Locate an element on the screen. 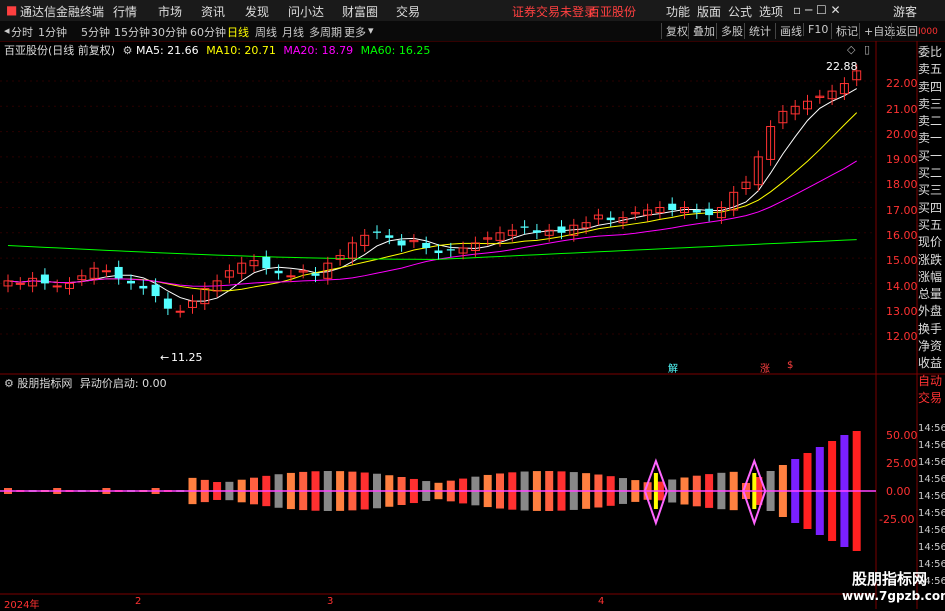  sub-ylabel-25: 25.00 is located at coordinates (902, 463).